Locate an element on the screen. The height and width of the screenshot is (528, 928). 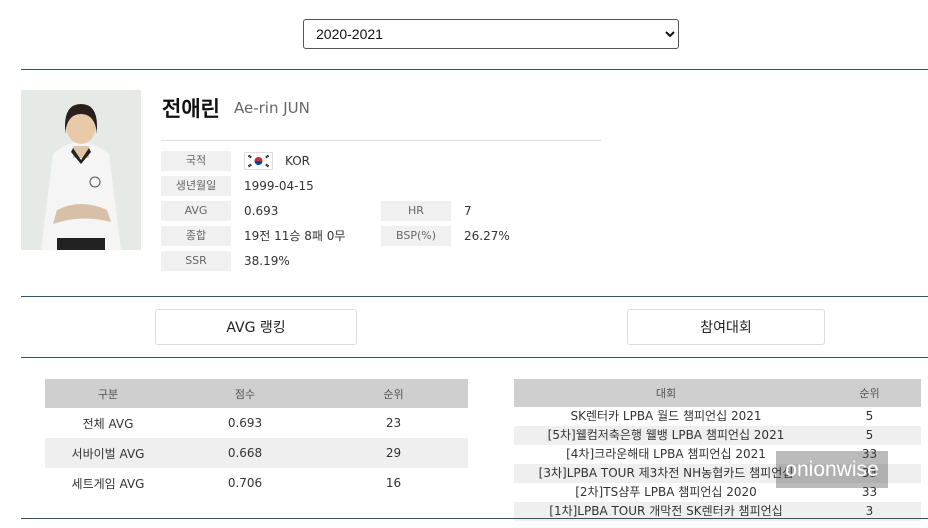
divider-middle is located at coordinates (474, 296).